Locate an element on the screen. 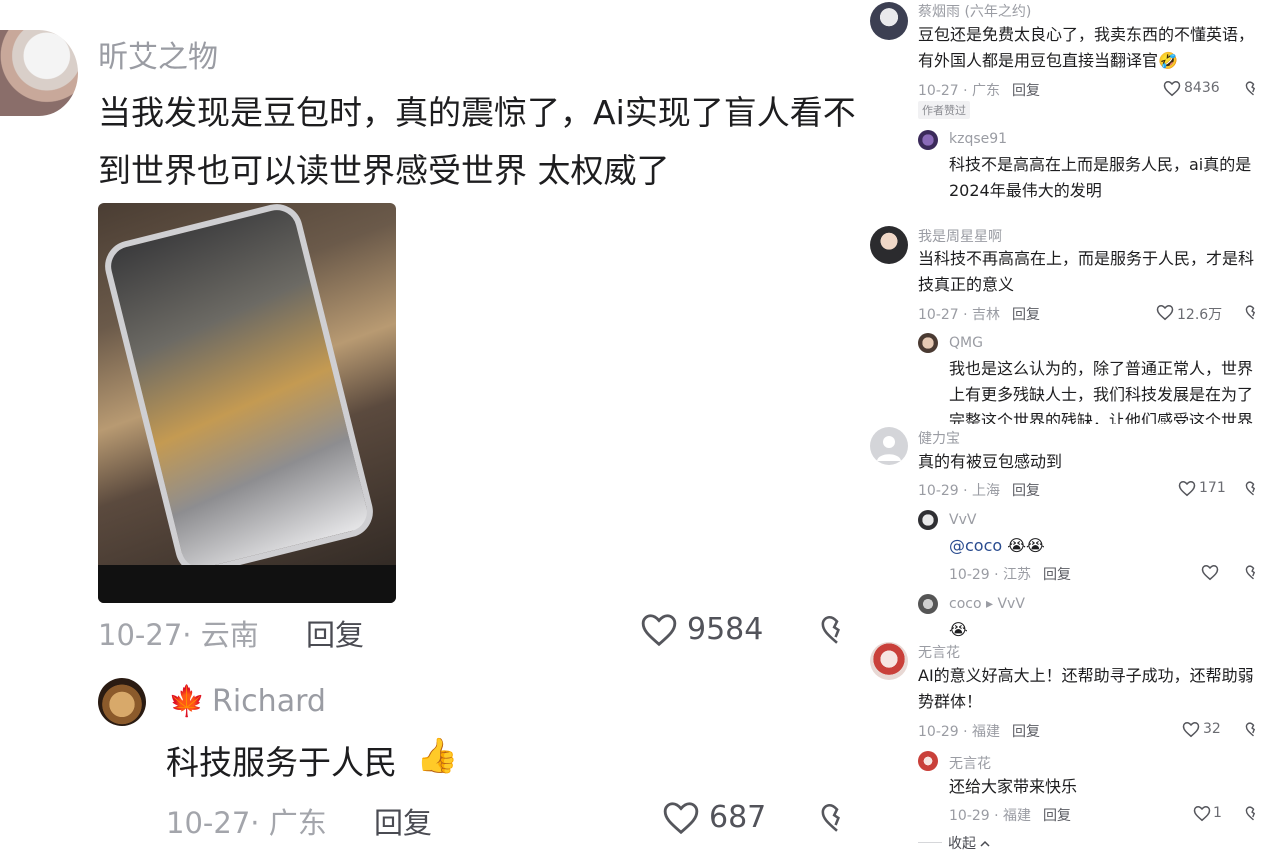 The height and width of the screenshot is (853, 1280). maple-leaf-icon: 🍁 is located at coordinates (187, 701).